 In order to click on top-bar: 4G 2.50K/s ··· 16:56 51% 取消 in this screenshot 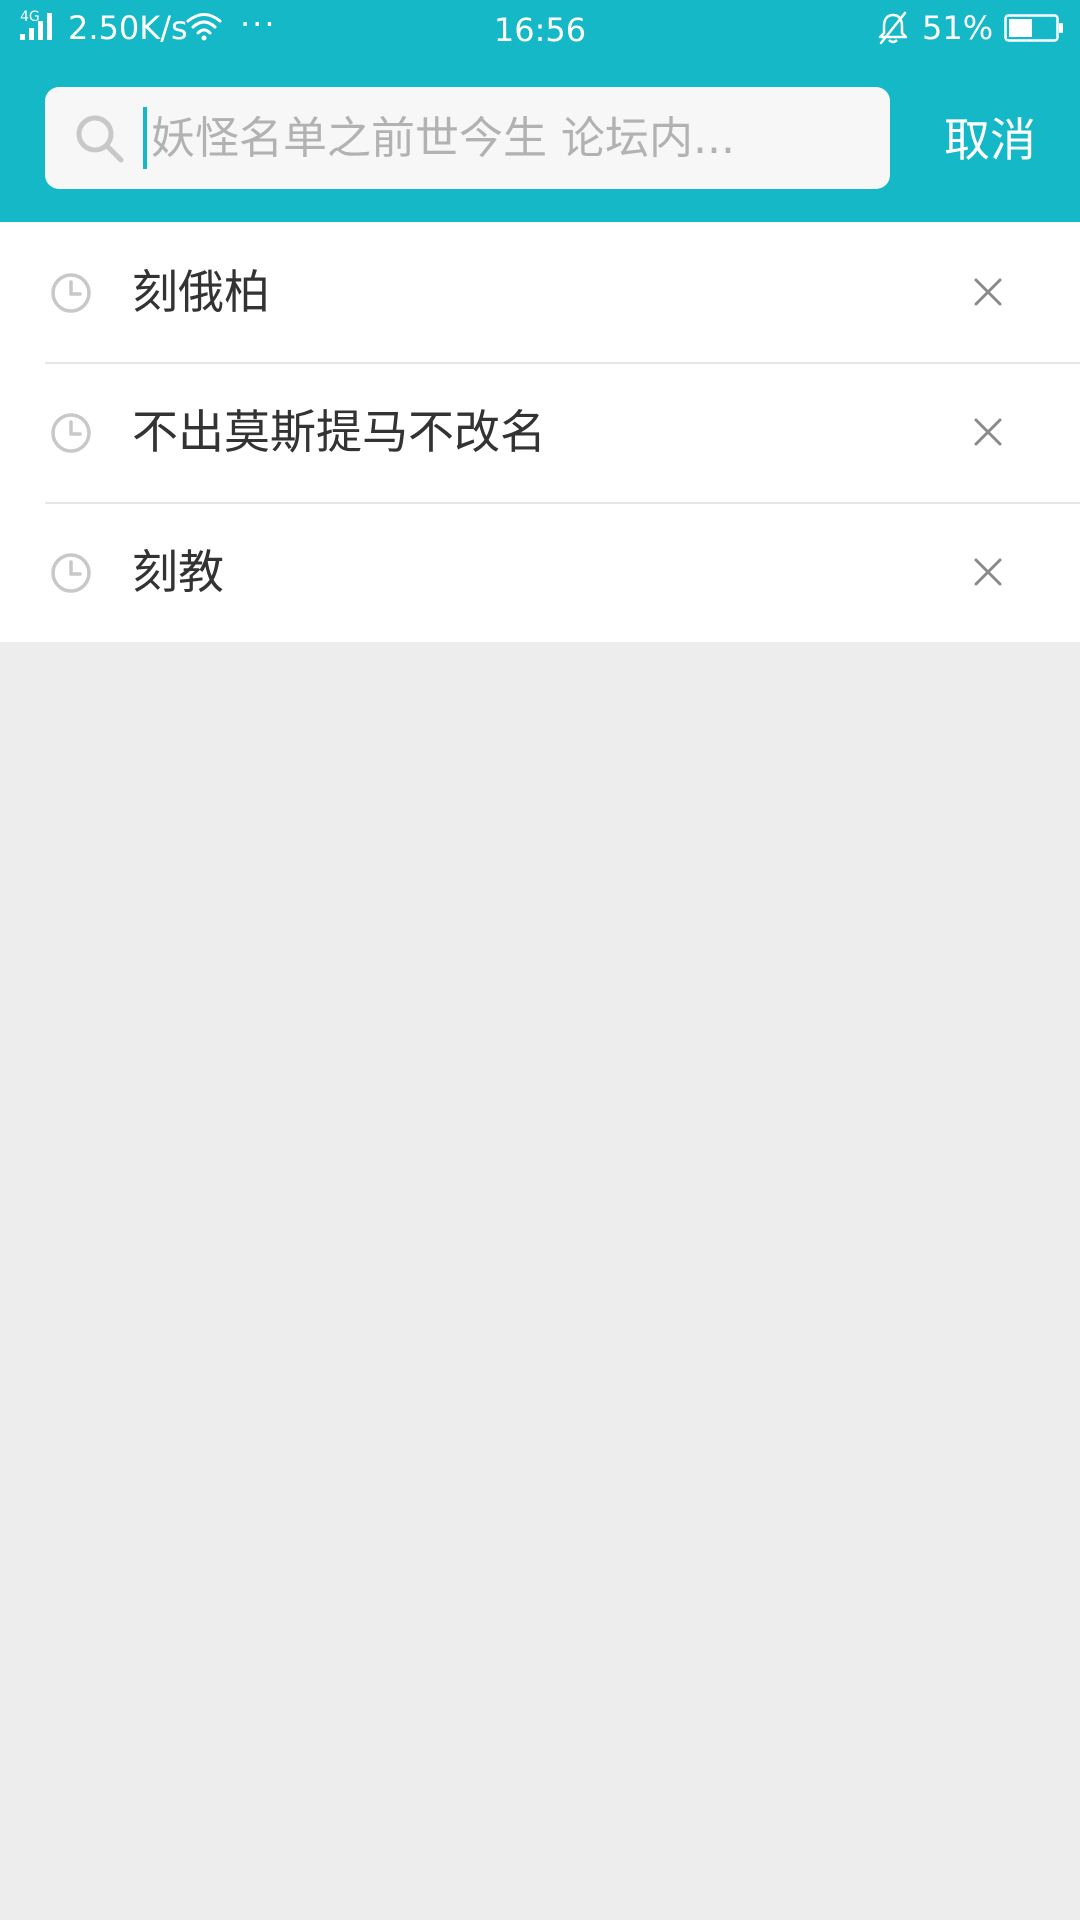, I will do `click(540, 111)`.